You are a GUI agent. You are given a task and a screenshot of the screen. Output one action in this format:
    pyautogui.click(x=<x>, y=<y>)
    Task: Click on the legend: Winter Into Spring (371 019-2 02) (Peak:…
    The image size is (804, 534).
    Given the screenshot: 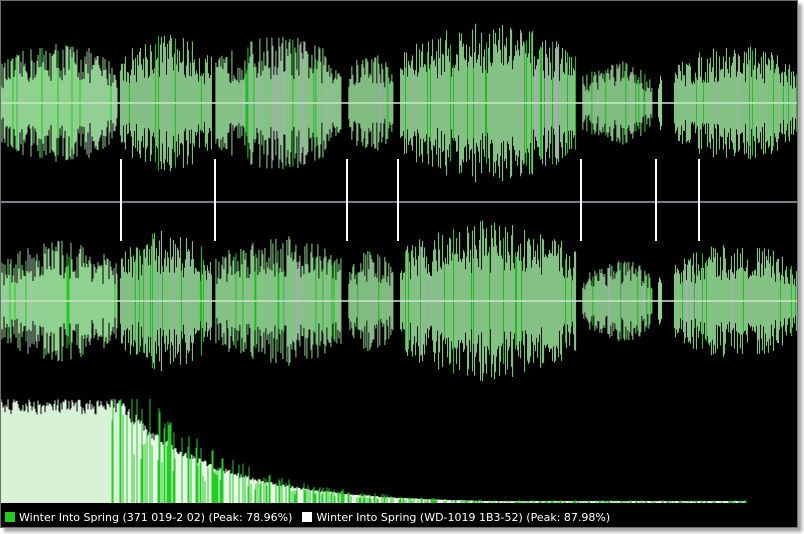 What is the action you would take?
    pyautogui.click(x=399, y=517)
    